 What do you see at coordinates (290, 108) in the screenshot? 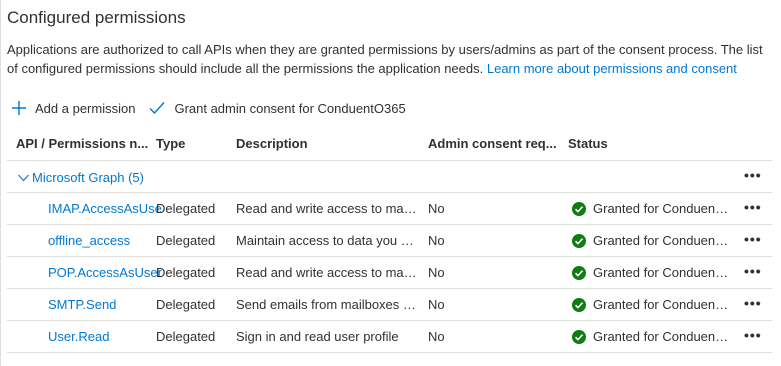
I see `grant-admin-consent-label: Grant admin consent for ConduentO365` at bounding box center [290, 108].